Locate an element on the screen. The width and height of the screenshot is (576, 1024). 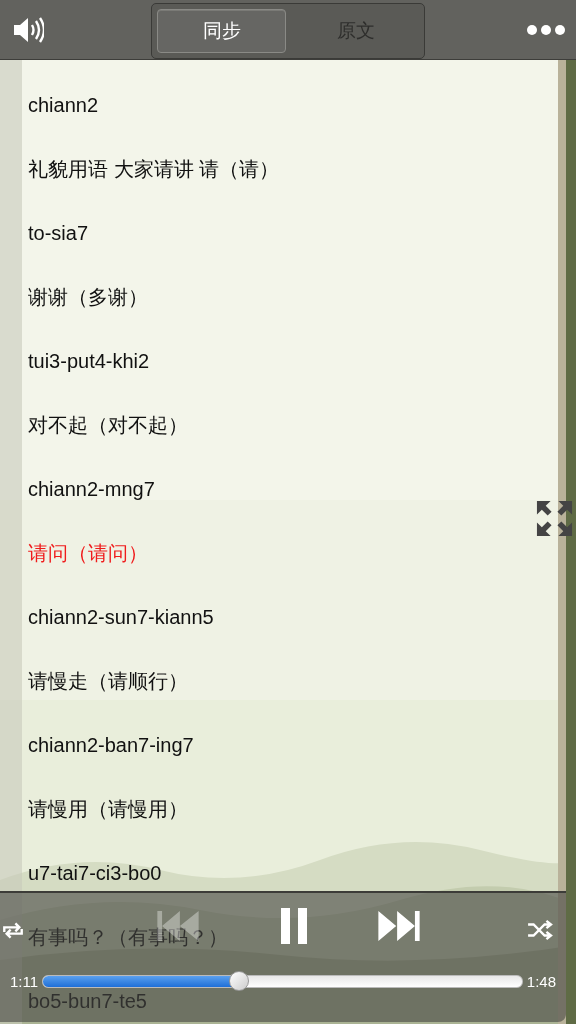
lyric-line: u7-tai7-ci3-bo0 is located at coordinates (95, 873).